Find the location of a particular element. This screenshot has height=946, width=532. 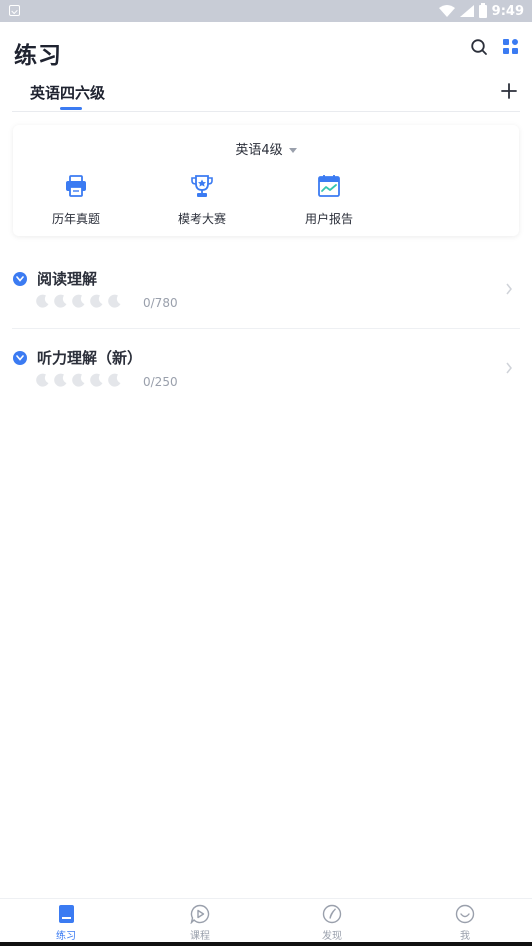

bottom-nav: 练习 课程 发现 我 is located at coordinates (266, 922).